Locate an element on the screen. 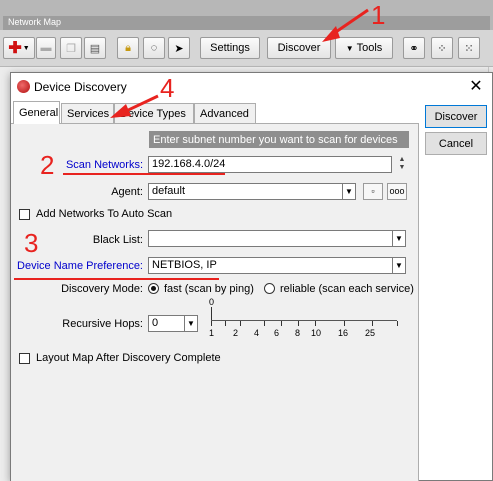 This screenshot has height=481, width=493. annotation-arrows is located at coordinates (239, 63).